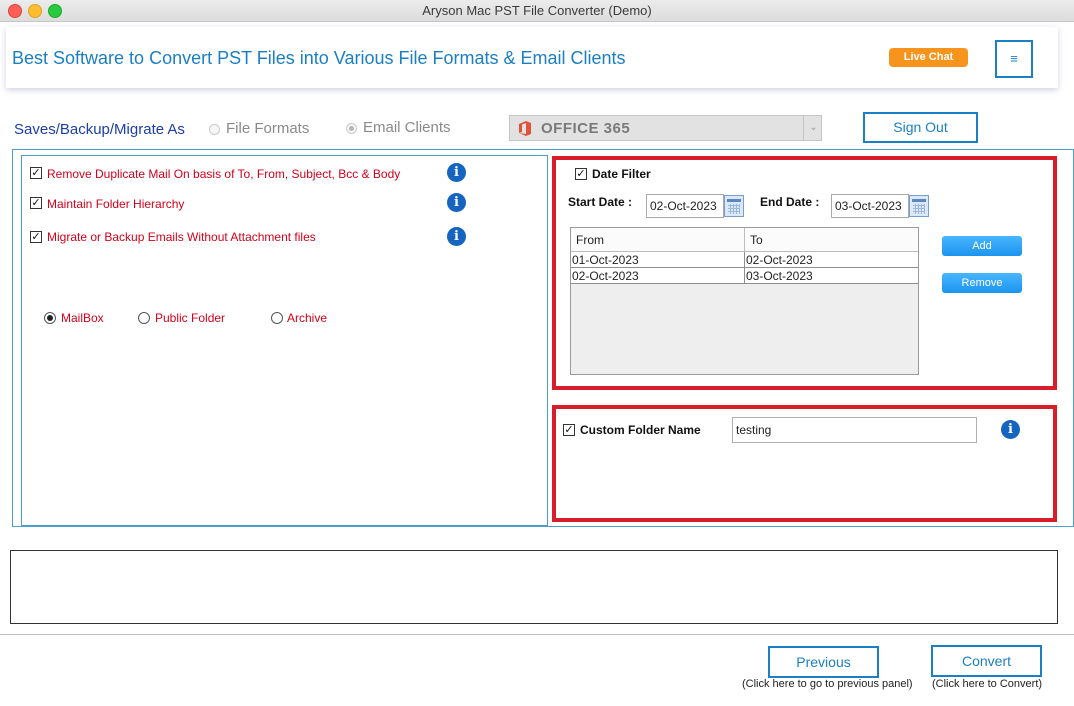 The height and width of the screenshot is (706, 1074). I want to click on start-date-field: 02-Oct-2023, so click(685, 206).